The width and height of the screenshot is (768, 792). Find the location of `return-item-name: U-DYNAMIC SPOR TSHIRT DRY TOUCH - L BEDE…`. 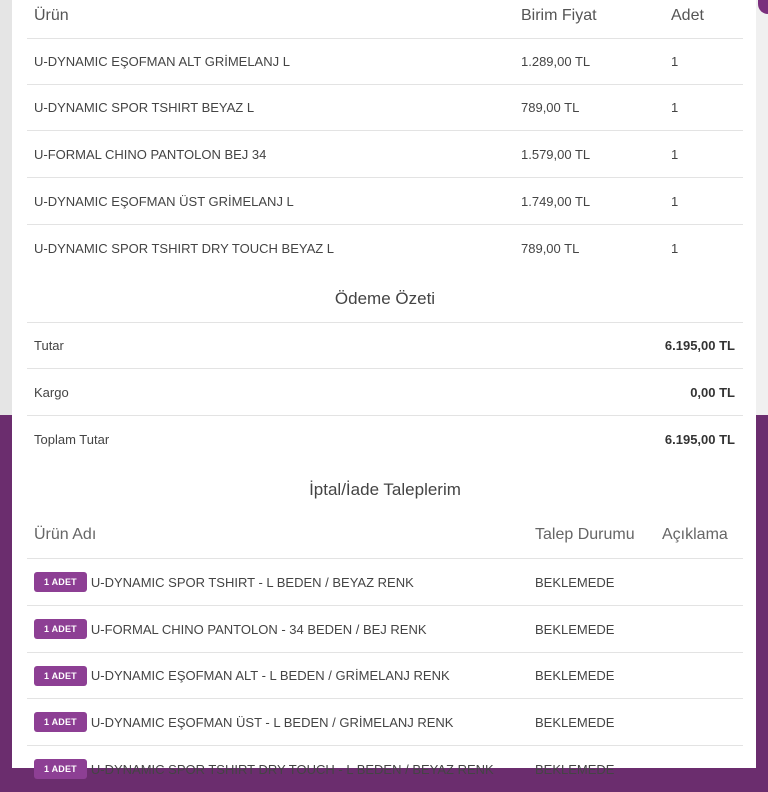

return-item-name: U-DYNAMIC SPOR TSHIRT DRY TOUCH - L BEDE… is located at coordinates (292, 769).